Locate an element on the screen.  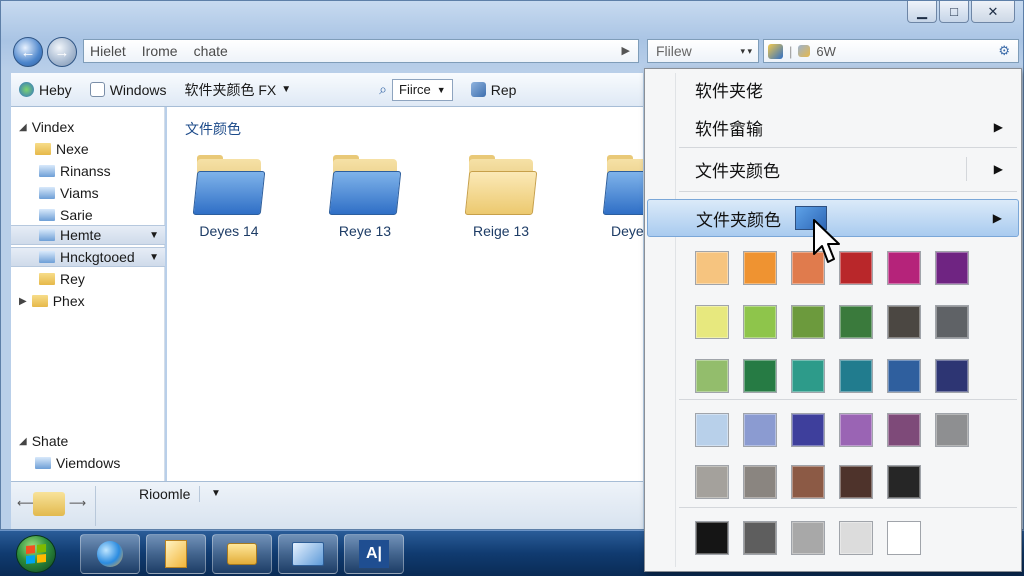
back-button: ← is located at coordinates (28, 52).